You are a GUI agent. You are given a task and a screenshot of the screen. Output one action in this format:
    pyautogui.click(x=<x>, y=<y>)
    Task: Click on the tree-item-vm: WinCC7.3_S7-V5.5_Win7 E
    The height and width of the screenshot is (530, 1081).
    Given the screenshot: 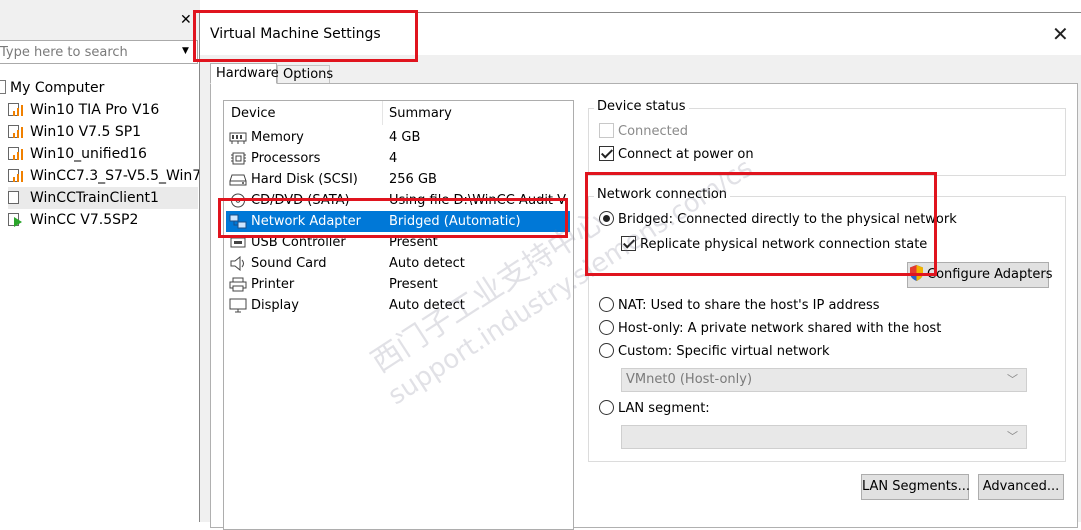 What is the action you would take?
    pyautogui.click(x=111, y=176)
    